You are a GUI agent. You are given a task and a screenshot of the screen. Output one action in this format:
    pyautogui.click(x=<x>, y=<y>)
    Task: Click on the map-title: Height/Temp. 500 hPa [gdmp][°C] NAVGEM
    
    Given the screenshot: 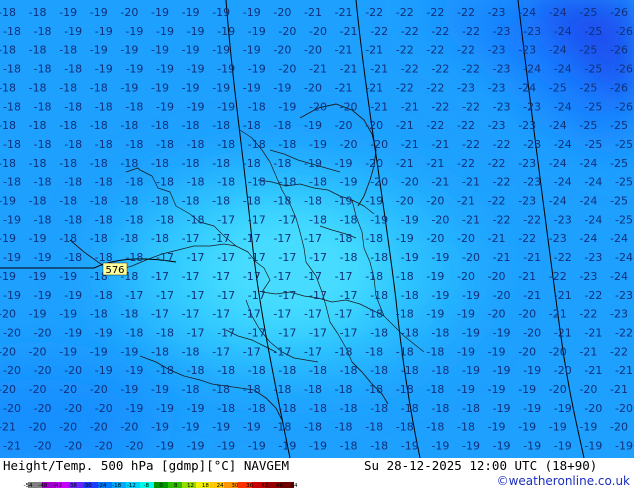 What is the action you would take?
    pyautogui.click(x=146, y=465)
    